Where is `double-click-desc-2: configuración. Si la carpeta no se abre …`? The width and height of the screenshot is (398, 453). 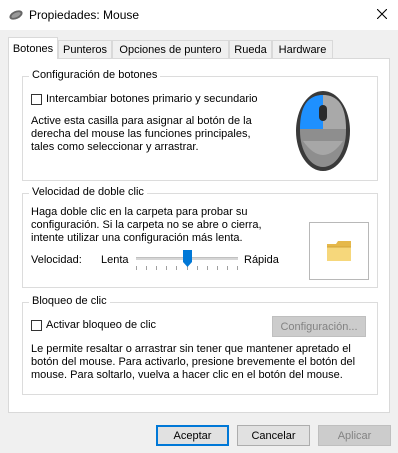 double-click-desc-2: configuración. Si la carpeta no se abre … is located at coordinates (146, 225).